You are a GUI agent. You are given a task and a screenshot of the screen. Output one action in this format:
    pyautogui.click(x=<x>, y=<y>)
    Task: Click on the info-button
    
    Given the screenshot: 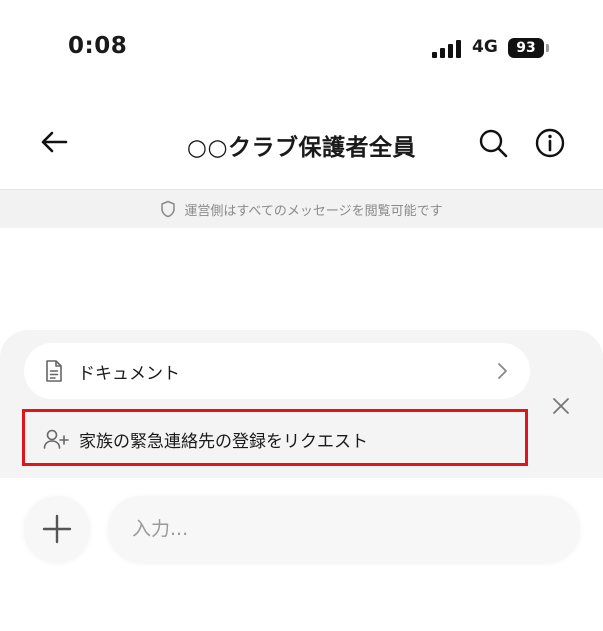 What is the action you would take?
    pyautogui.click(x=550, y=143)
    